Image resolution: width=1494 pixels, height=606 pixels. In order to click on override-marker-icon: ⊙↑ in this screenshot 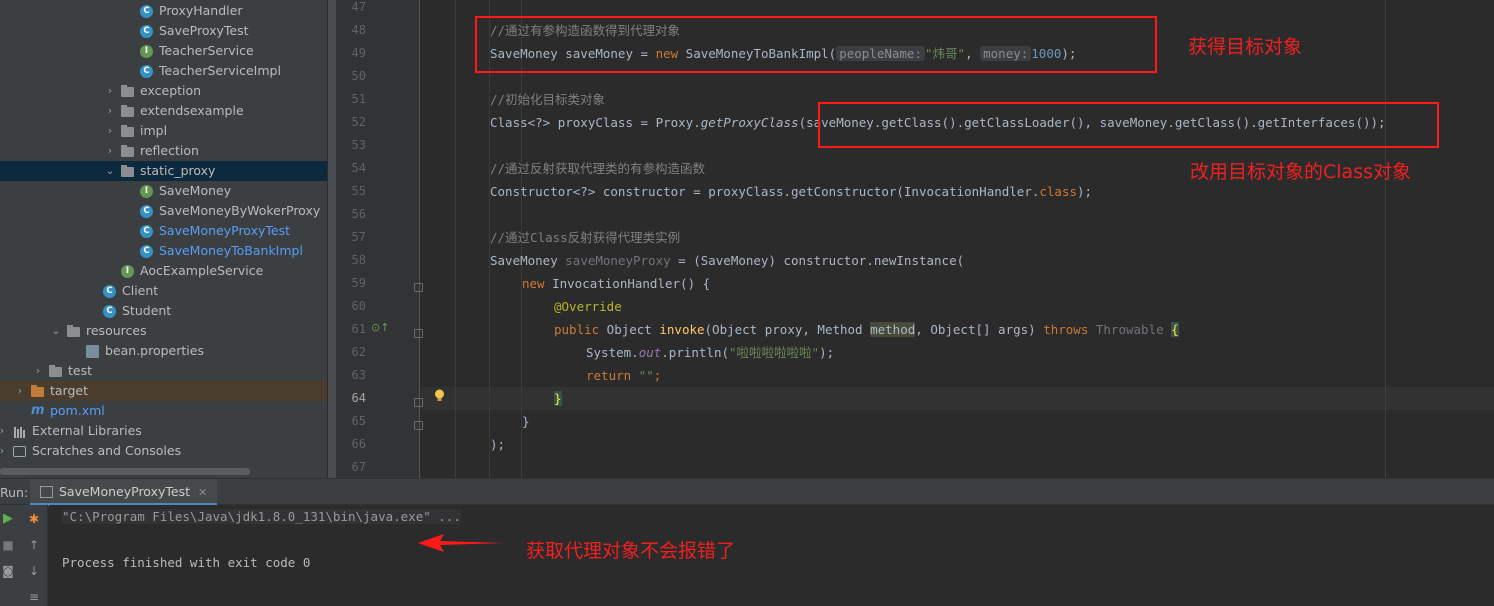, I will do `click(380, 327)`.